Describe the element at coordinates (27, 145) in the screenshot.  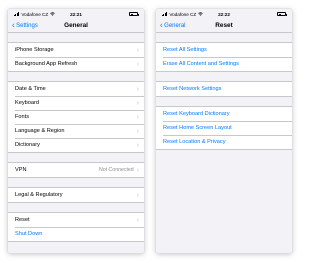
I see `row-label: Dictionary` at that location.